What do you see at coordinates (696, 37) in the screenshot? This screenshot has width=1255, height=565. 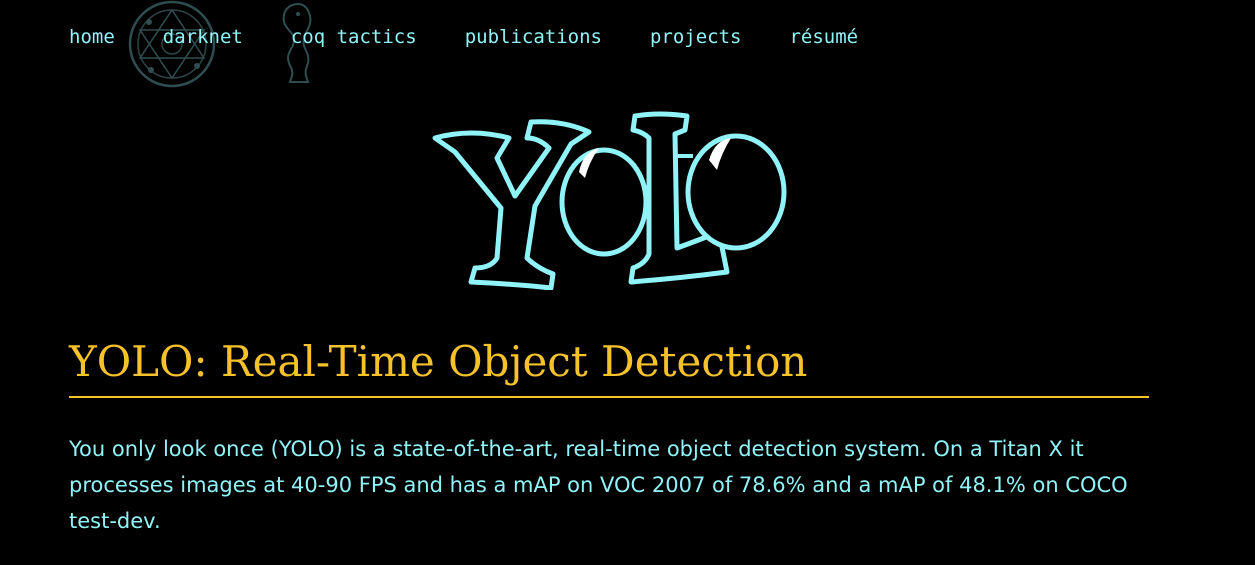 I see `nav-link-projects: projects` at bounding box center [696, 37].